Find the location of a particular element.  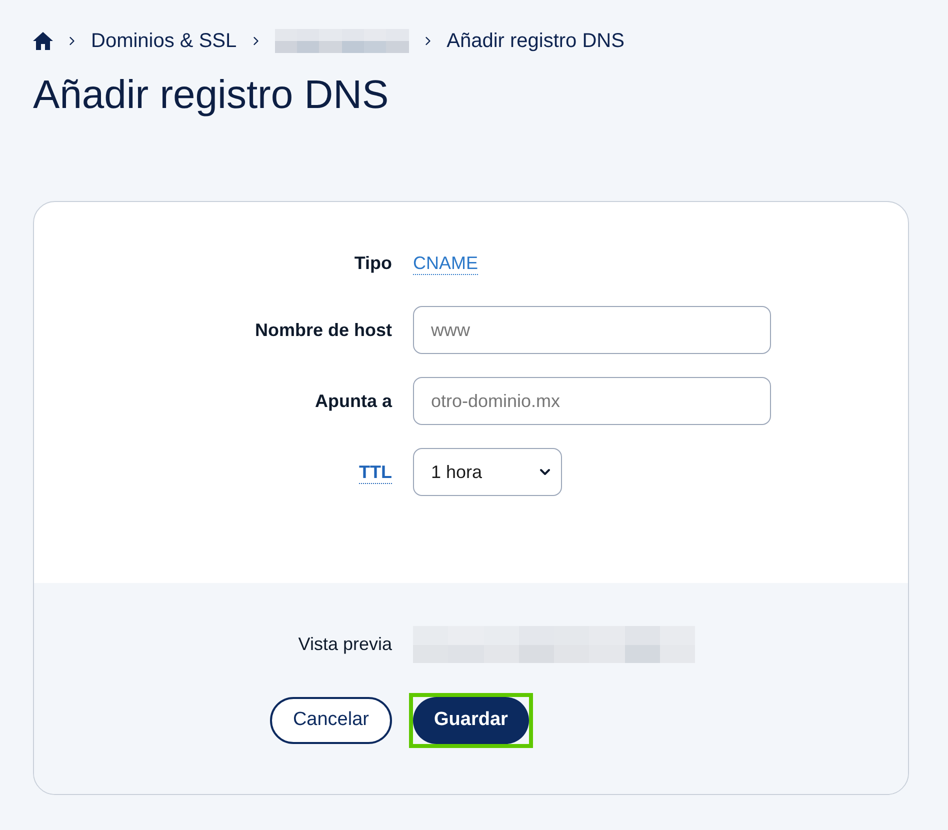

field-label: TTL is located at coordinates (375, 472).